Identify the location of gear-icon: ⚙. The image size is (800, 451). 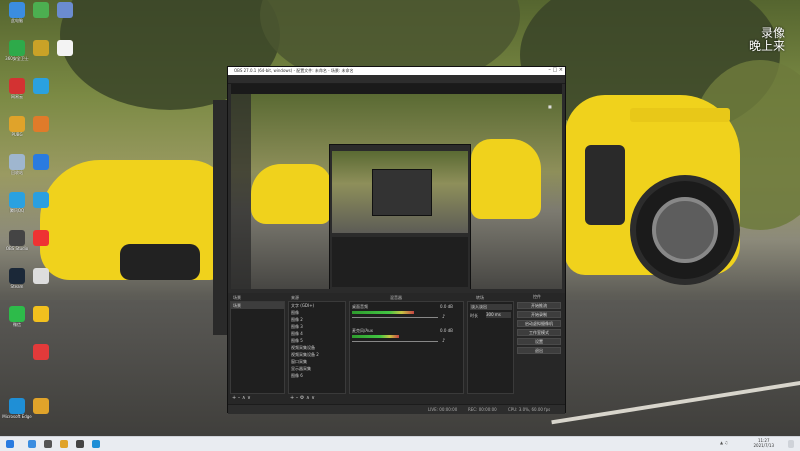
(302, 398).